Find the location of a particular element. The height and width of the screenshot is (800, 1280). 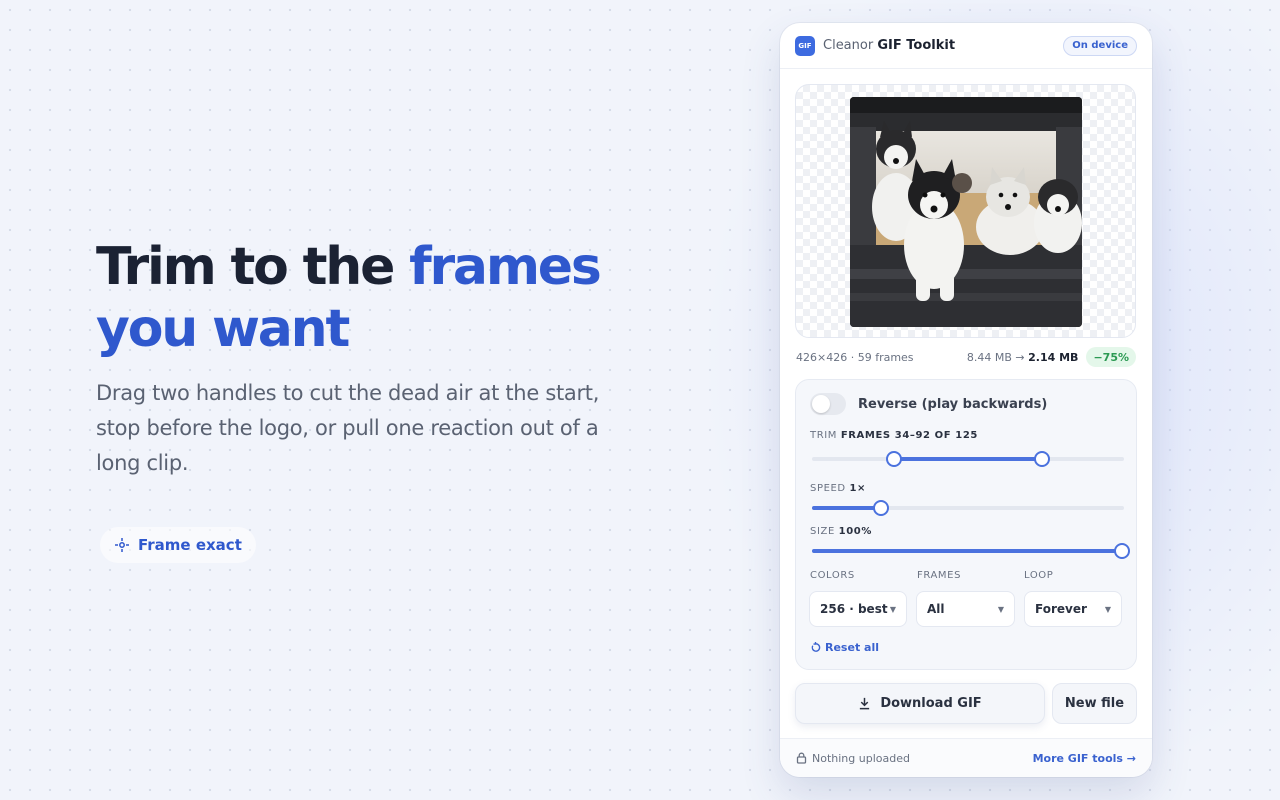

card-footer: Nothing uploaded More GIF tools → is located at coordinates (966, 757).